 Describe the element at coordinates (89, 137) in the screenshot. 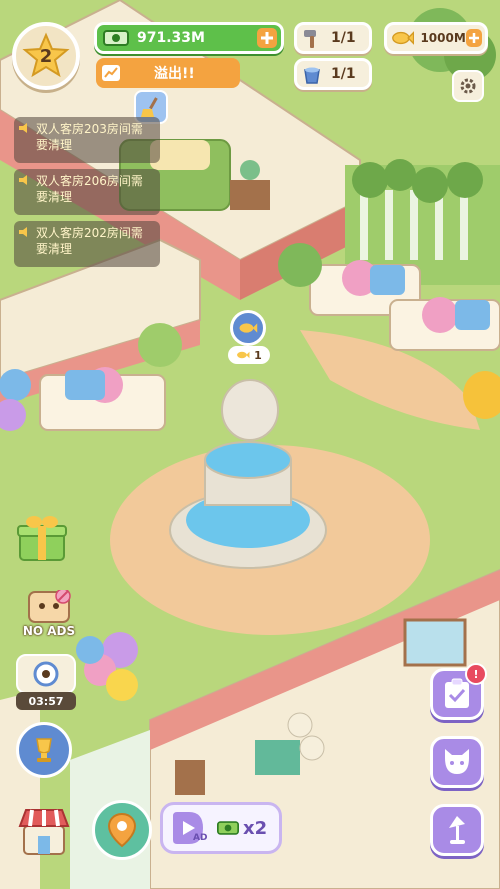

I see `notification-text: 双人客房203房间需要清理` at that location.